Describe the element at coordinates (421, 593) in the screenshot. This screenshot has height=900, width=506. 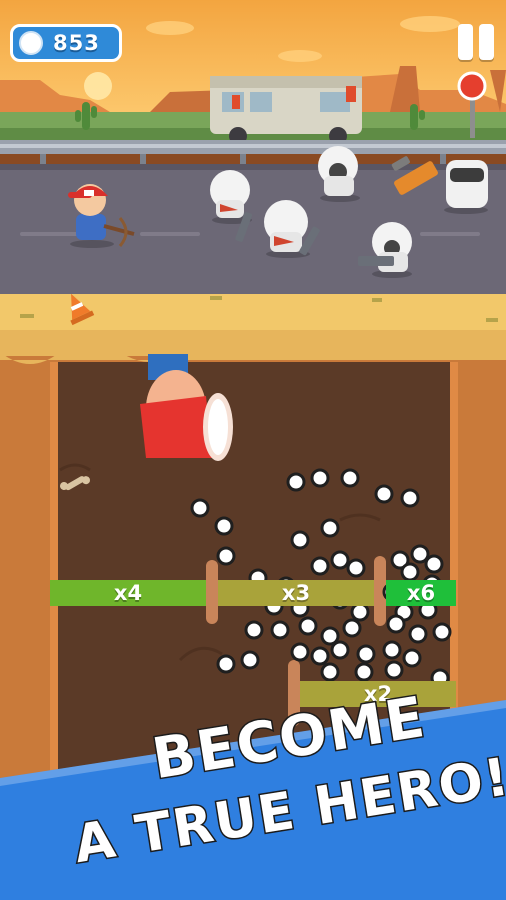
I see `multiplier-x6: x6` at that location.